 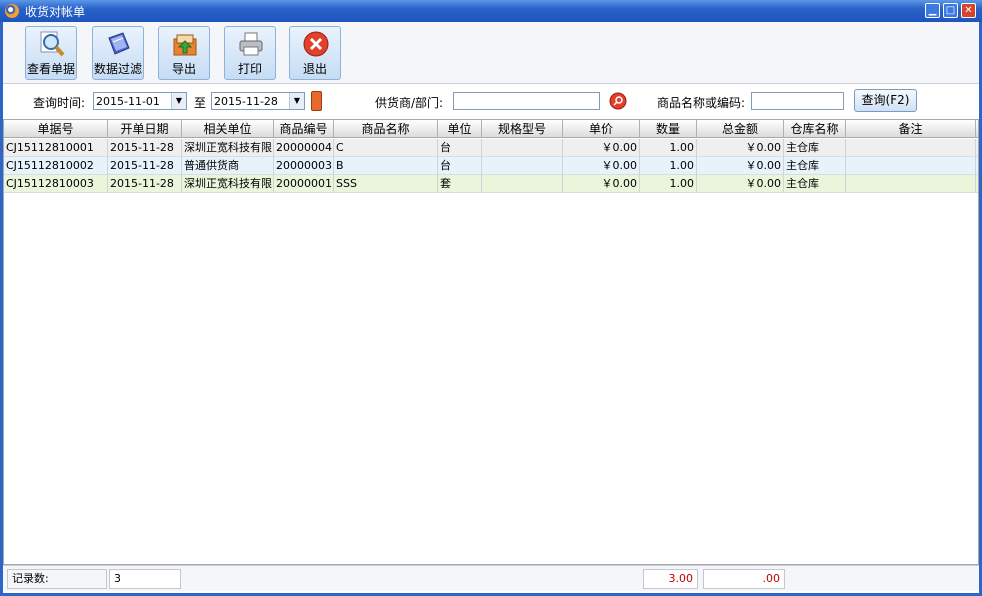 I want to click on column-header-remark: 备注, so click(x=911, y=129).